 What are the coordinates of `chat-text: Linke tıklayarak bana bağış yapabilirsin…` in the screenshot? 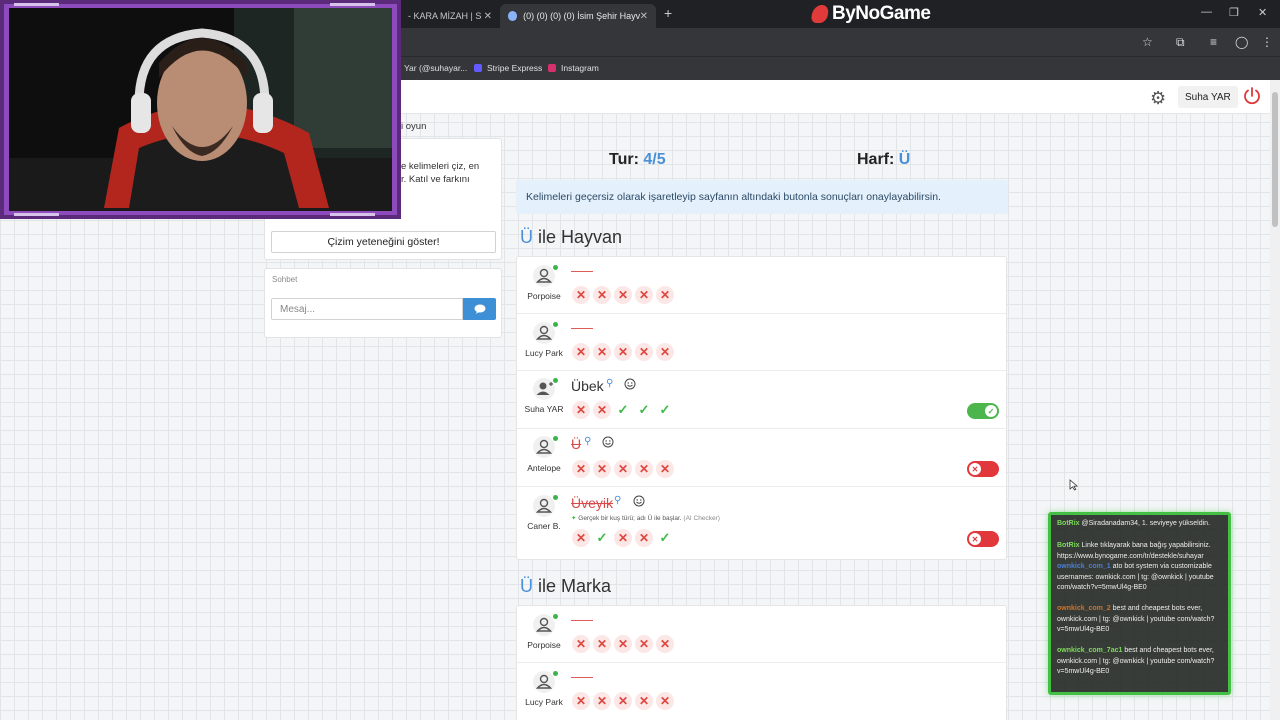 It's located at (1134, 551).